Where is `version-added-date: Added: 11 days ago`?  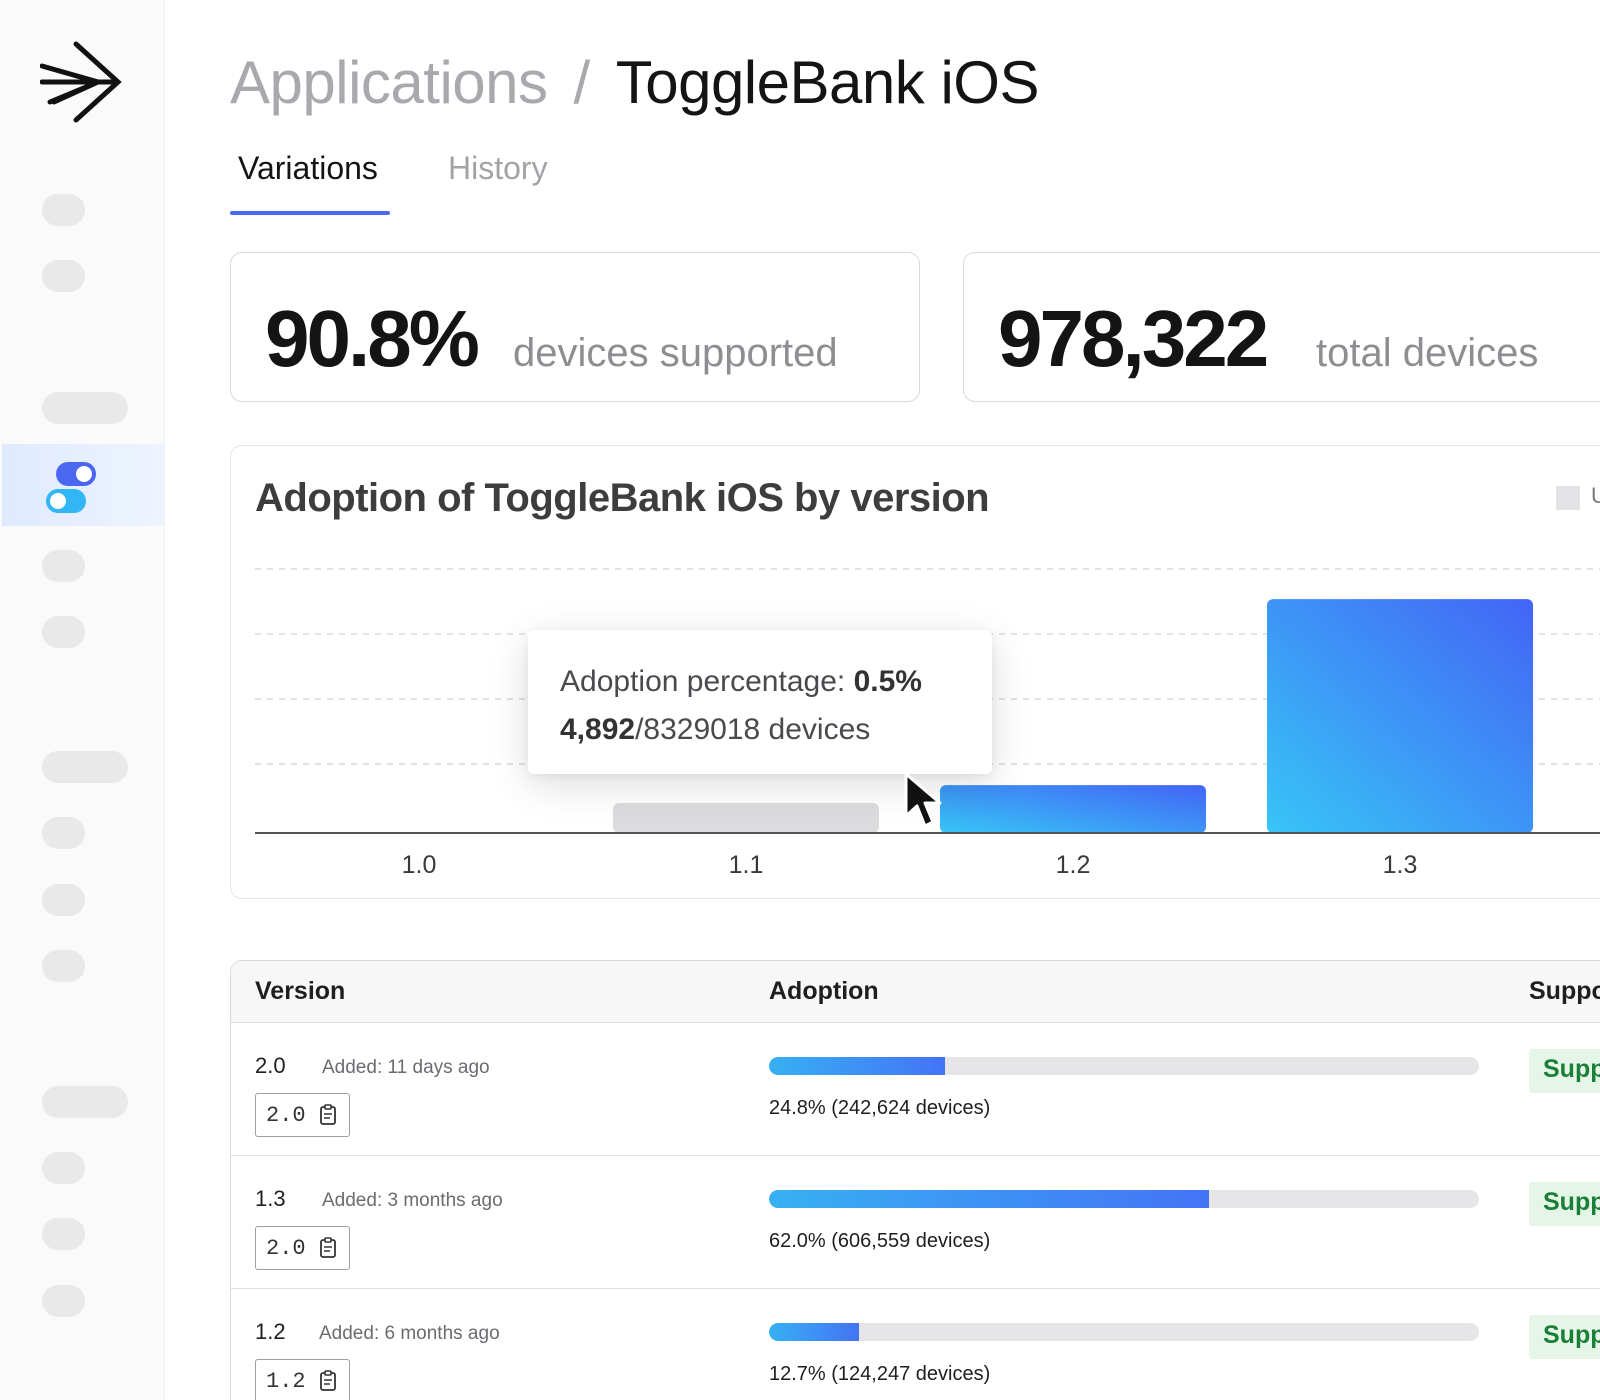
version-added-date: Added: 11 days ago is located at coordinates (406, 1067).